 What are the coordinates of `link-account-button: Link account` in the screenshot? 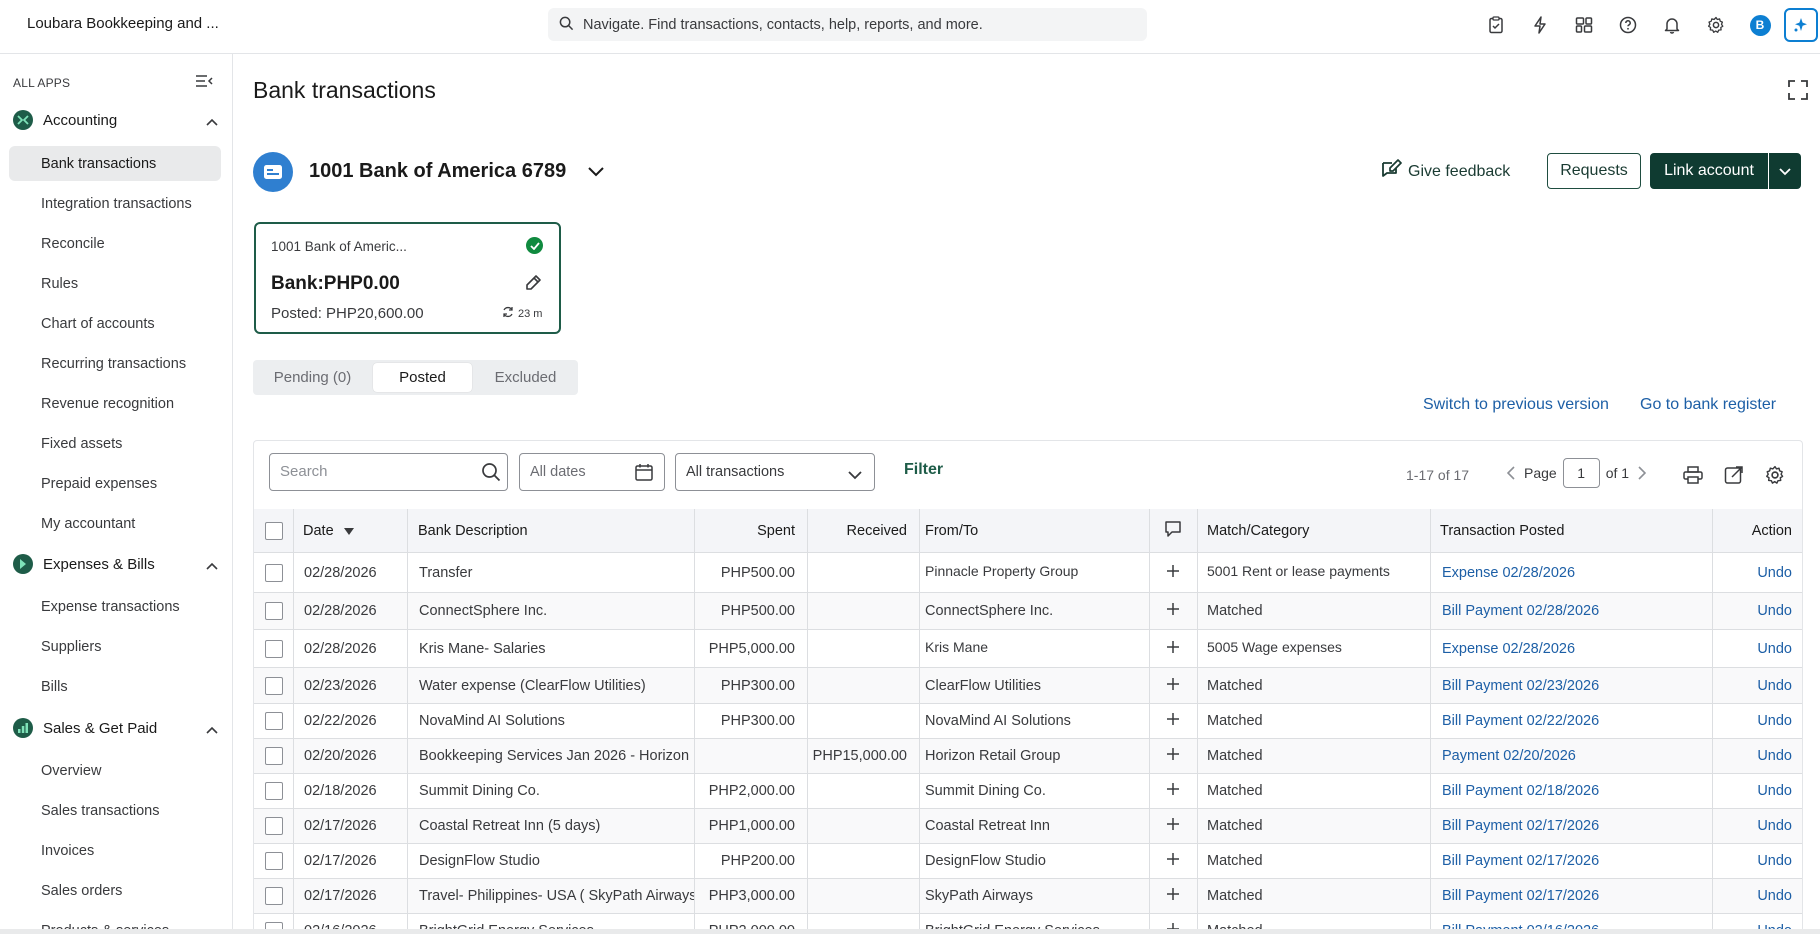 It's located at (1709, 171).